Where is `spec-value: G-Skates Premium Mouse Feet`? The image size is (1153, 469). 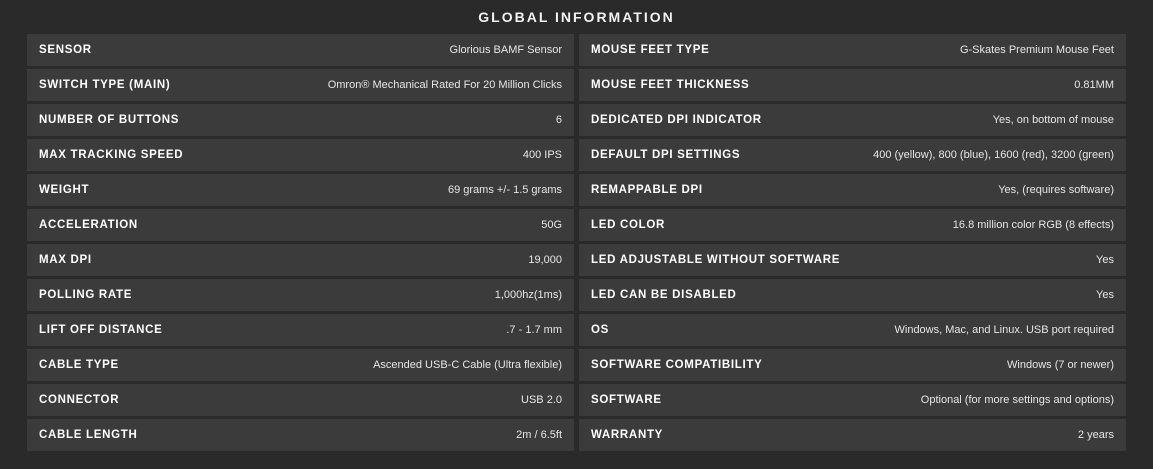 spec-value: G-Skates Premium Mouse Feet is located at coordinates (1036, 50).